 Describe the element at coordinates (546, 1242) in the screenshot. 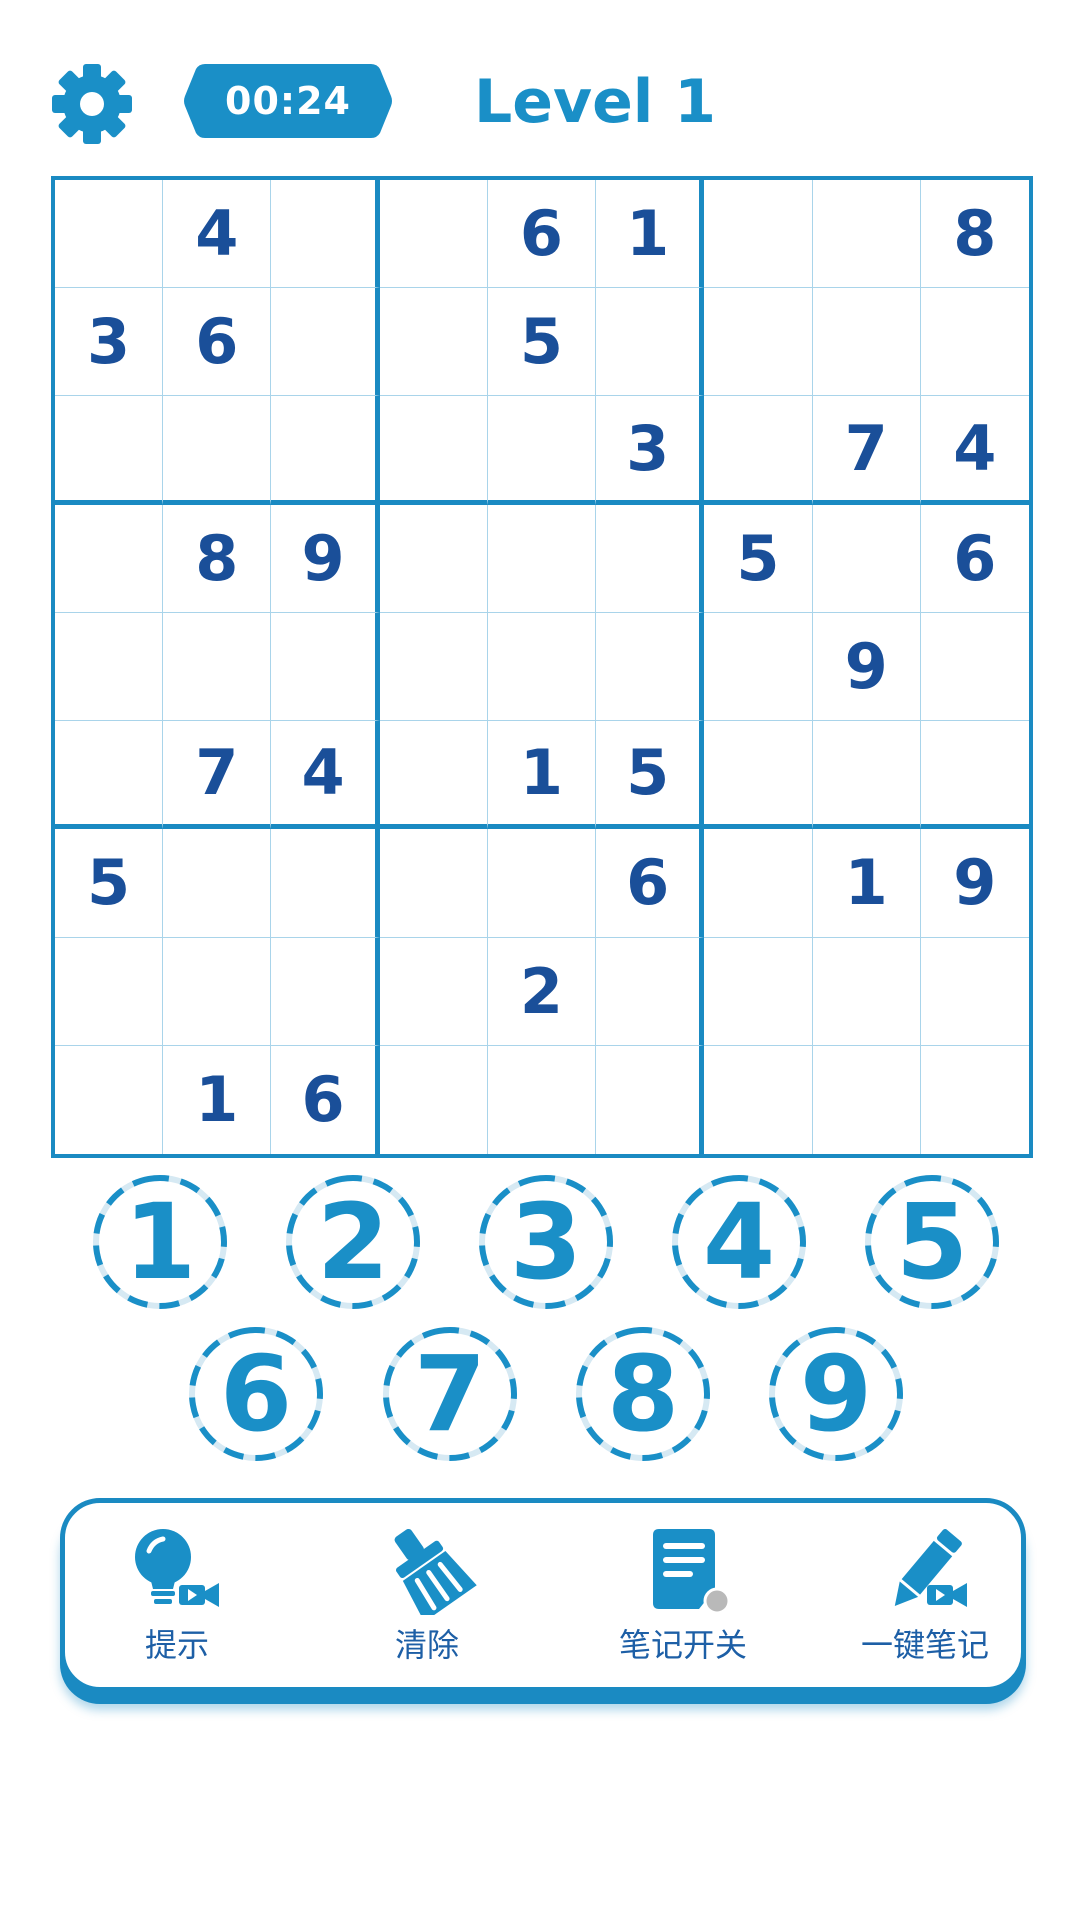

I see `number-button-3: 3` at that location.